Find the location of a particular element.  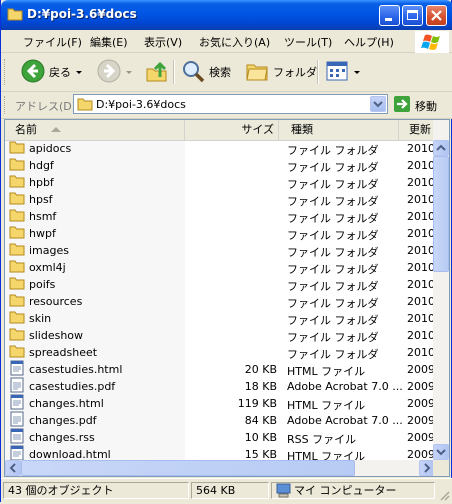

file-row: changes.rss 10 KB RSS ファイル 2009. is located at coordinates (222, 437).